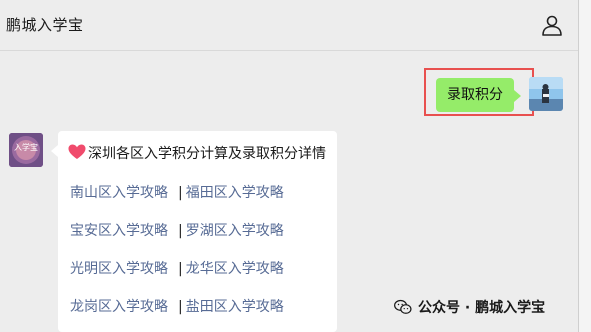 Image resolution: width=591 pixels, height=332 pixels. I want to click on link-guangming: 光明区入学攻略, so click(119, 269).